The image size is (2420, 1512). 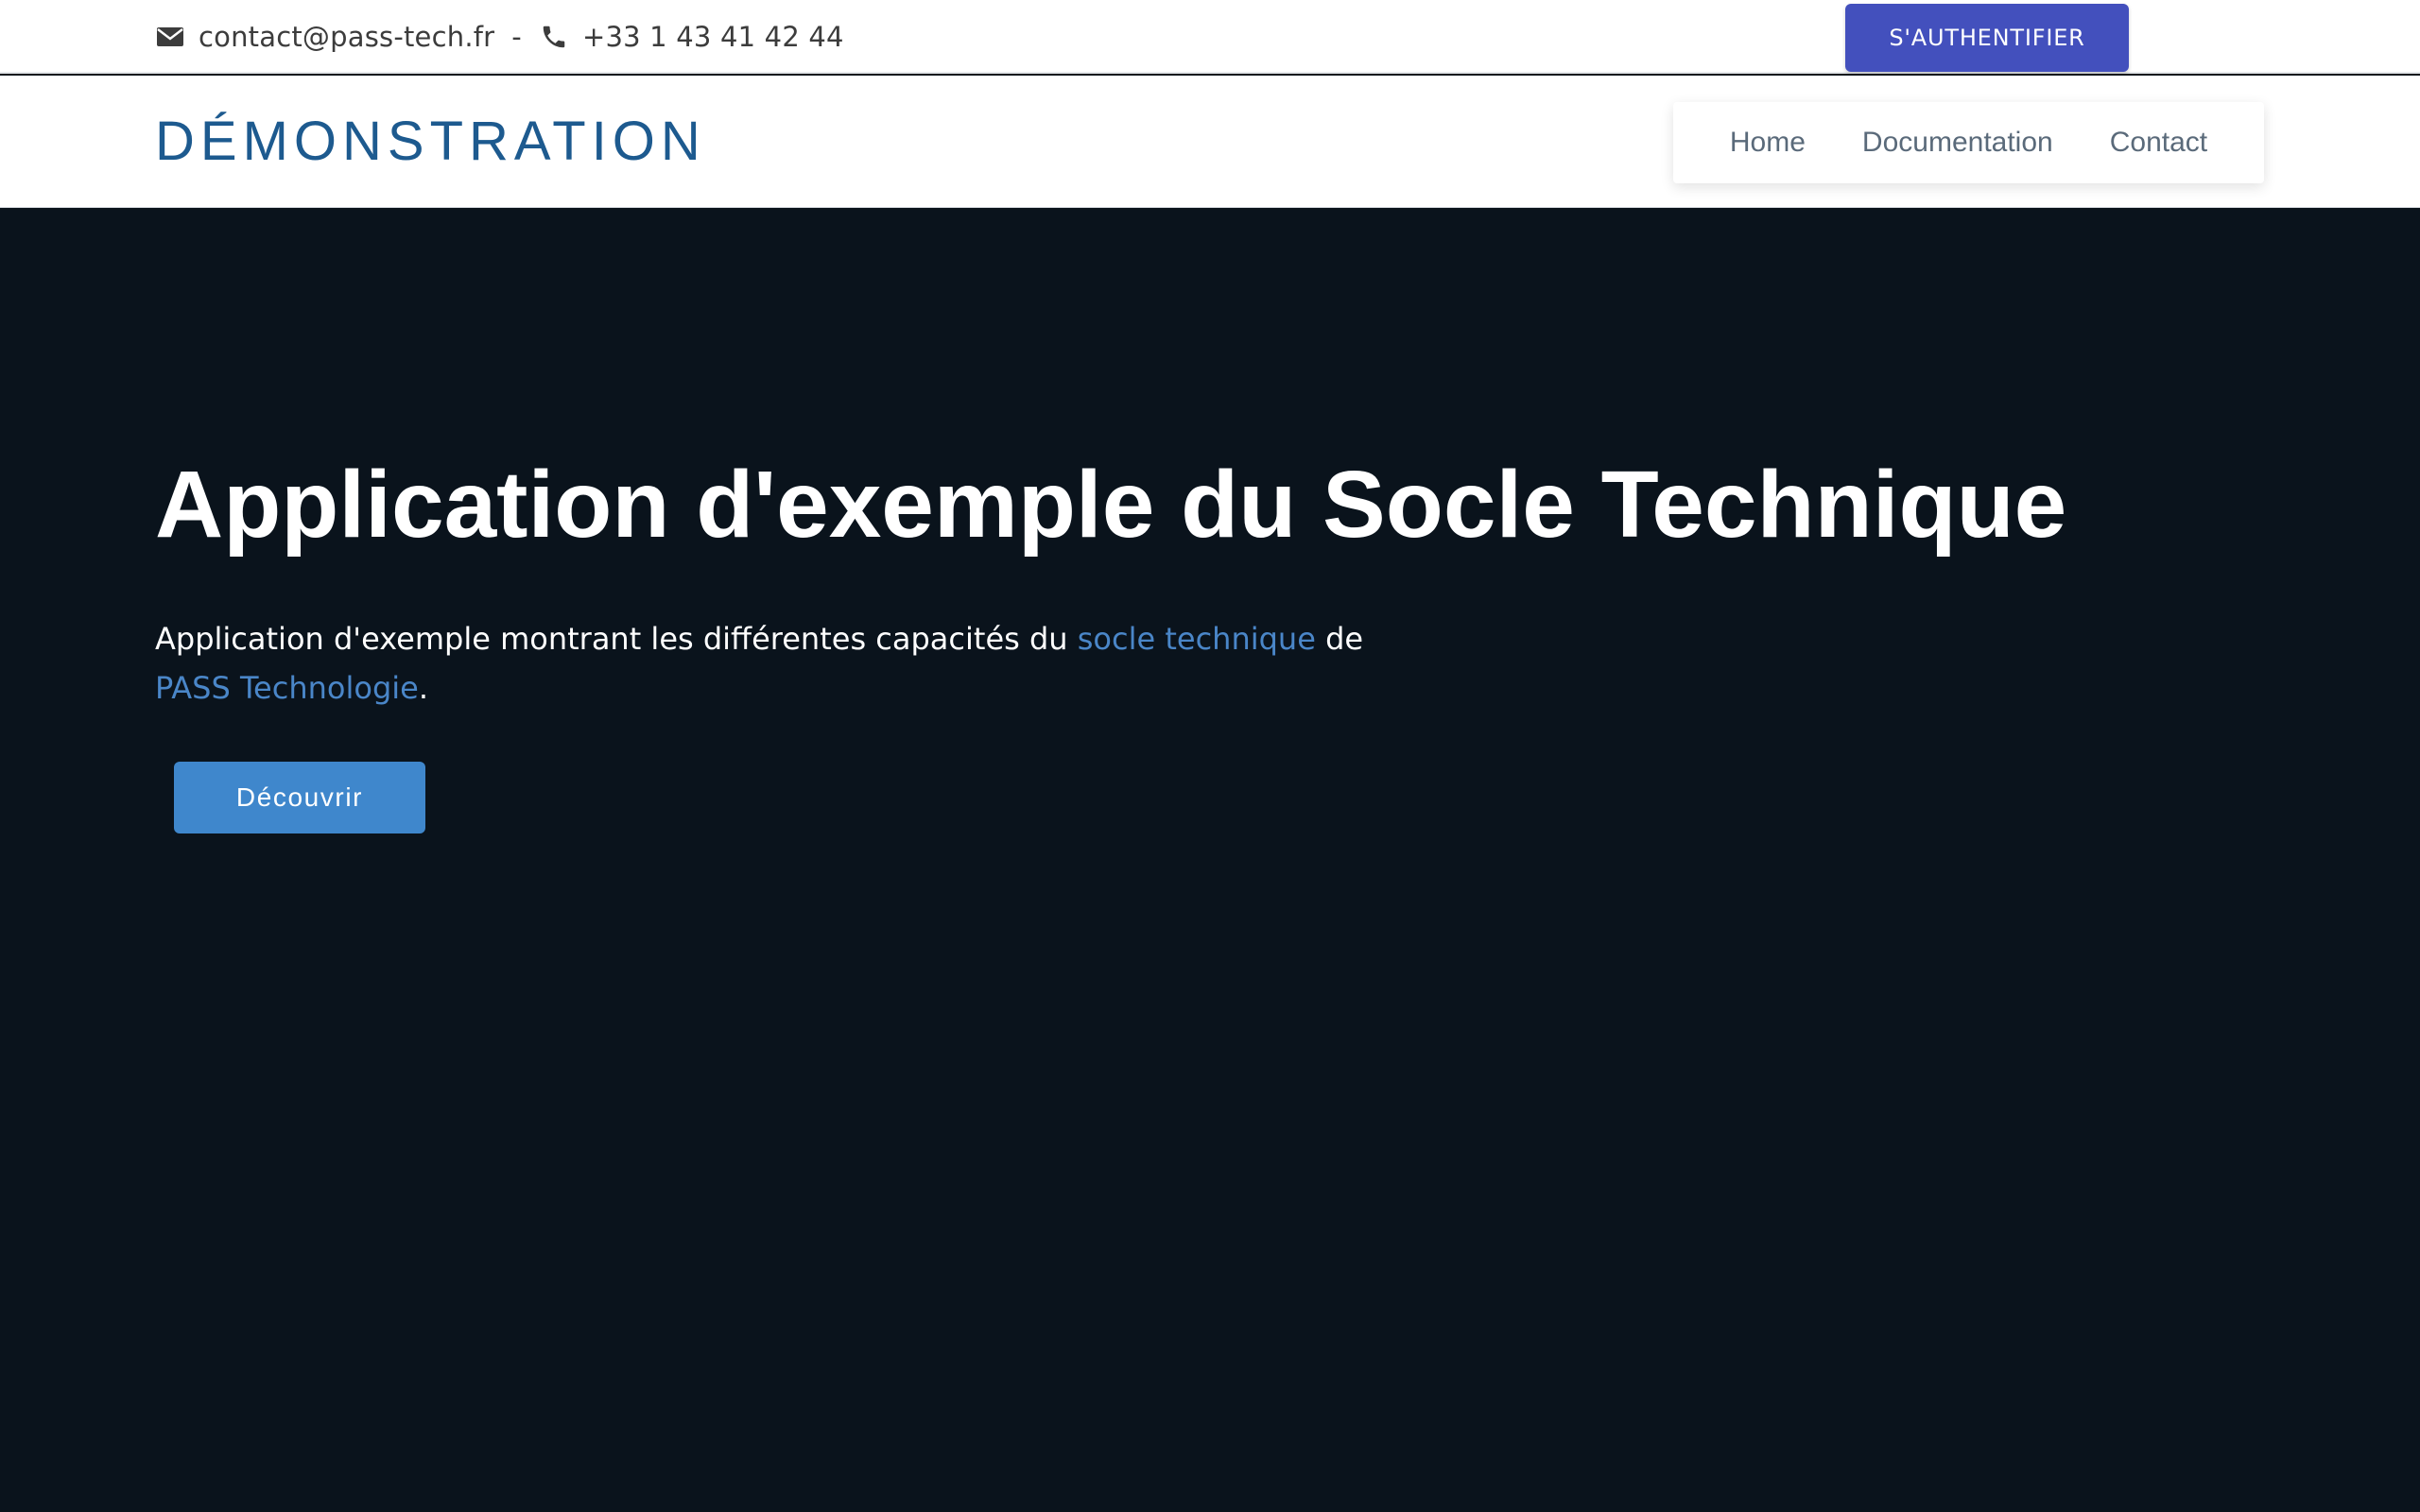 I want to click on discover-button: Découvrir, so click(x=299, y=797).